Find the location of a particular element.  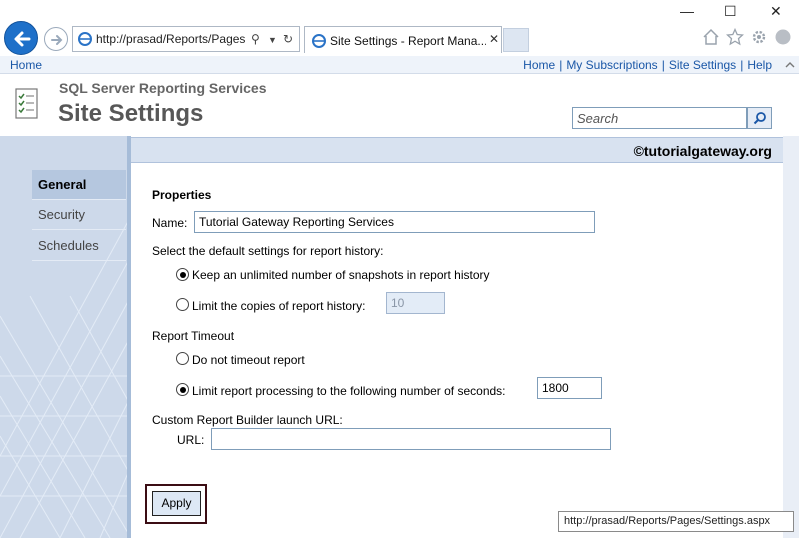

favorites-star-icon is located at coordinates (735, 37).